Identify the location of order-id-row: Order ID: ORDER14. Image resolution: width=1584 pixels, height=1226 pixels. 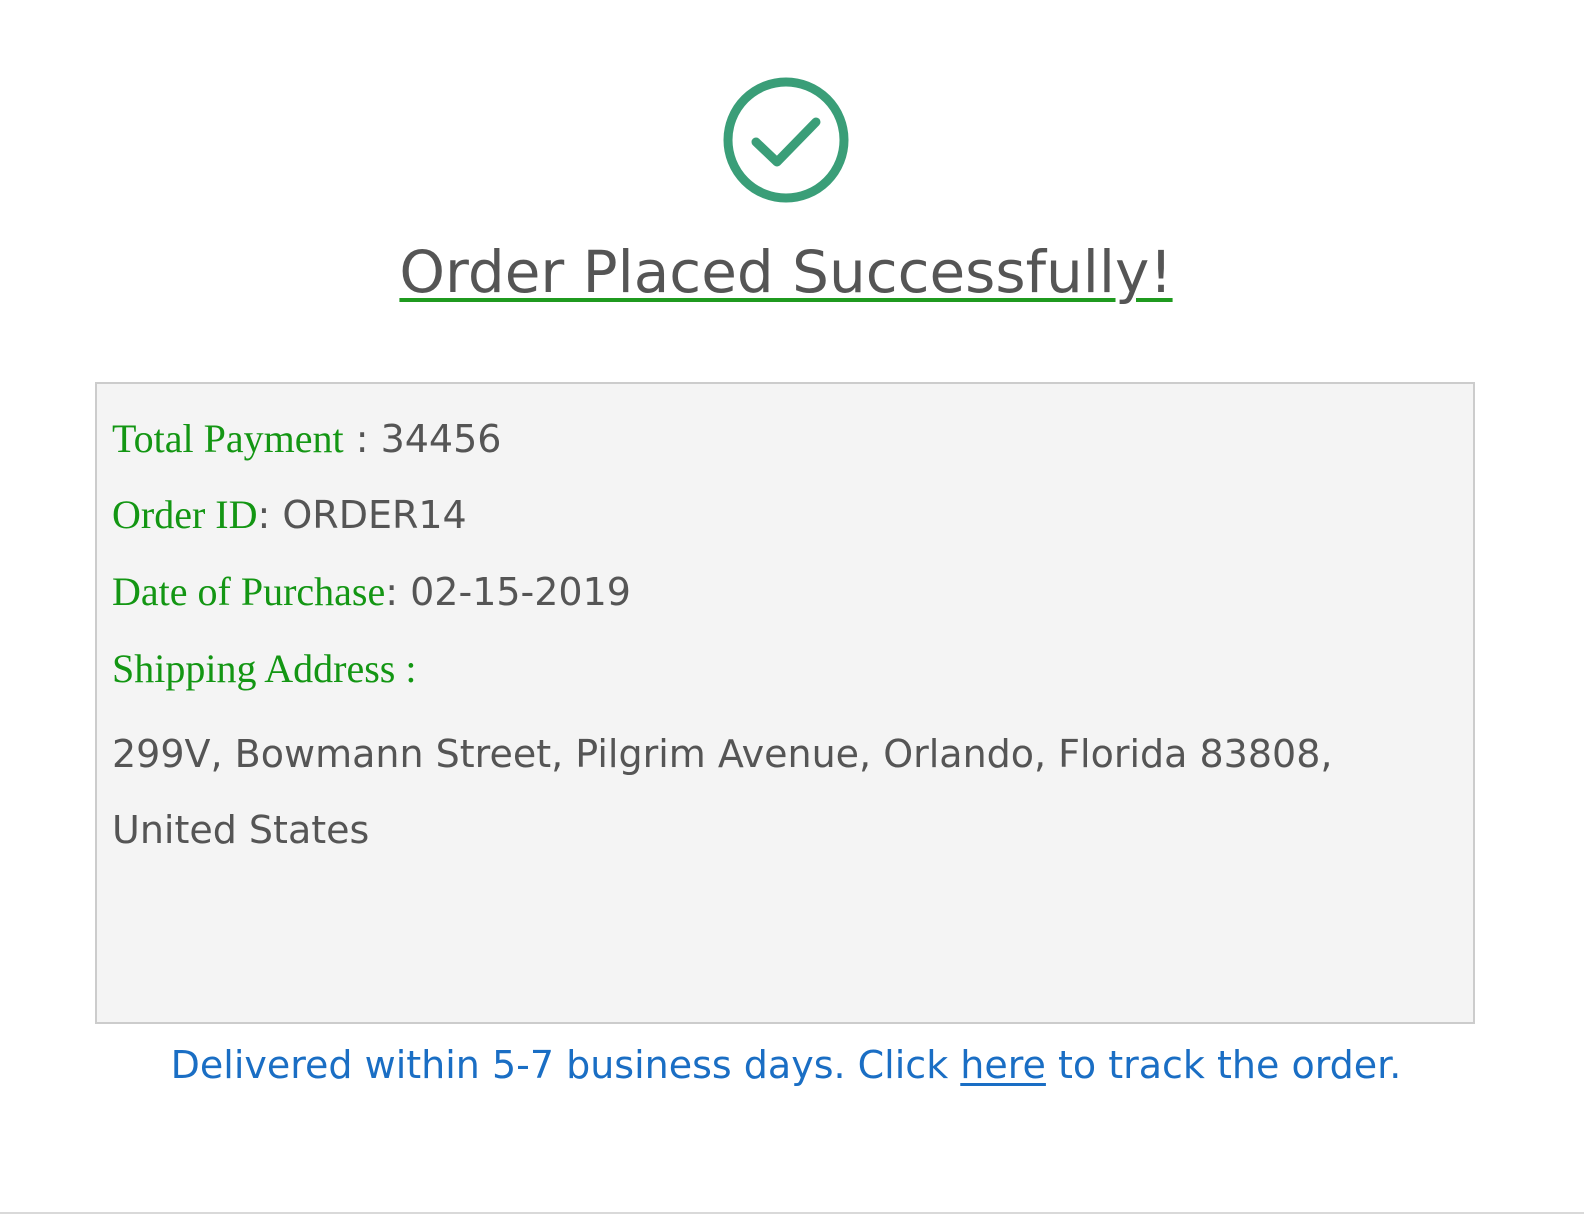
(289, 515).